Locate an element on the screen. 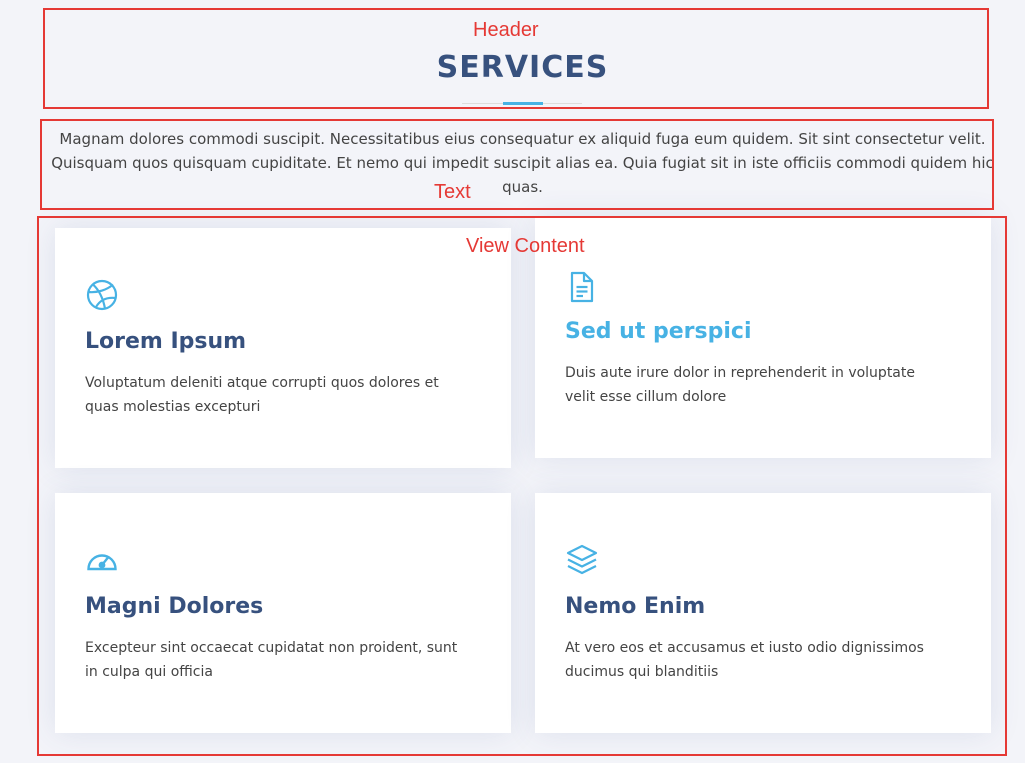 Image resolution: width=1025 pixels, height=763 pixels. annotation-label-text: Text is located at coordinates (452, 192).